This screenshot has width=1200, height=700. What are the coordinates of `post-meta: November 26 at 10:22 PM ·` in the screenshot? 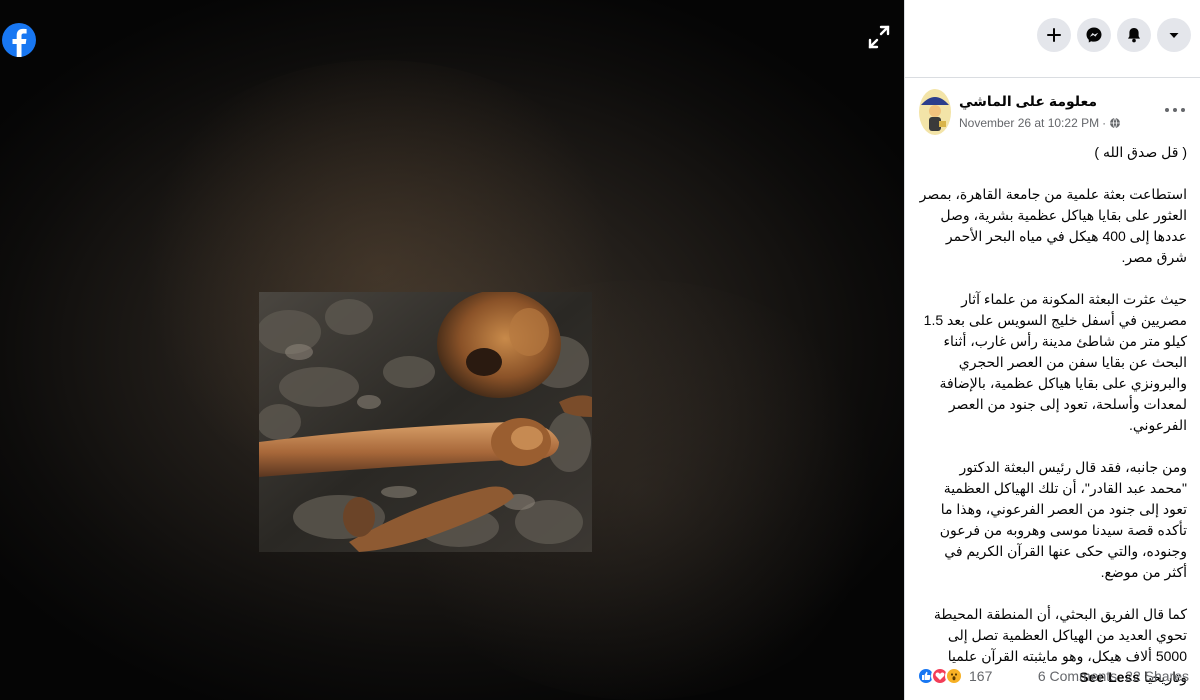 It's located at (1040, 123).